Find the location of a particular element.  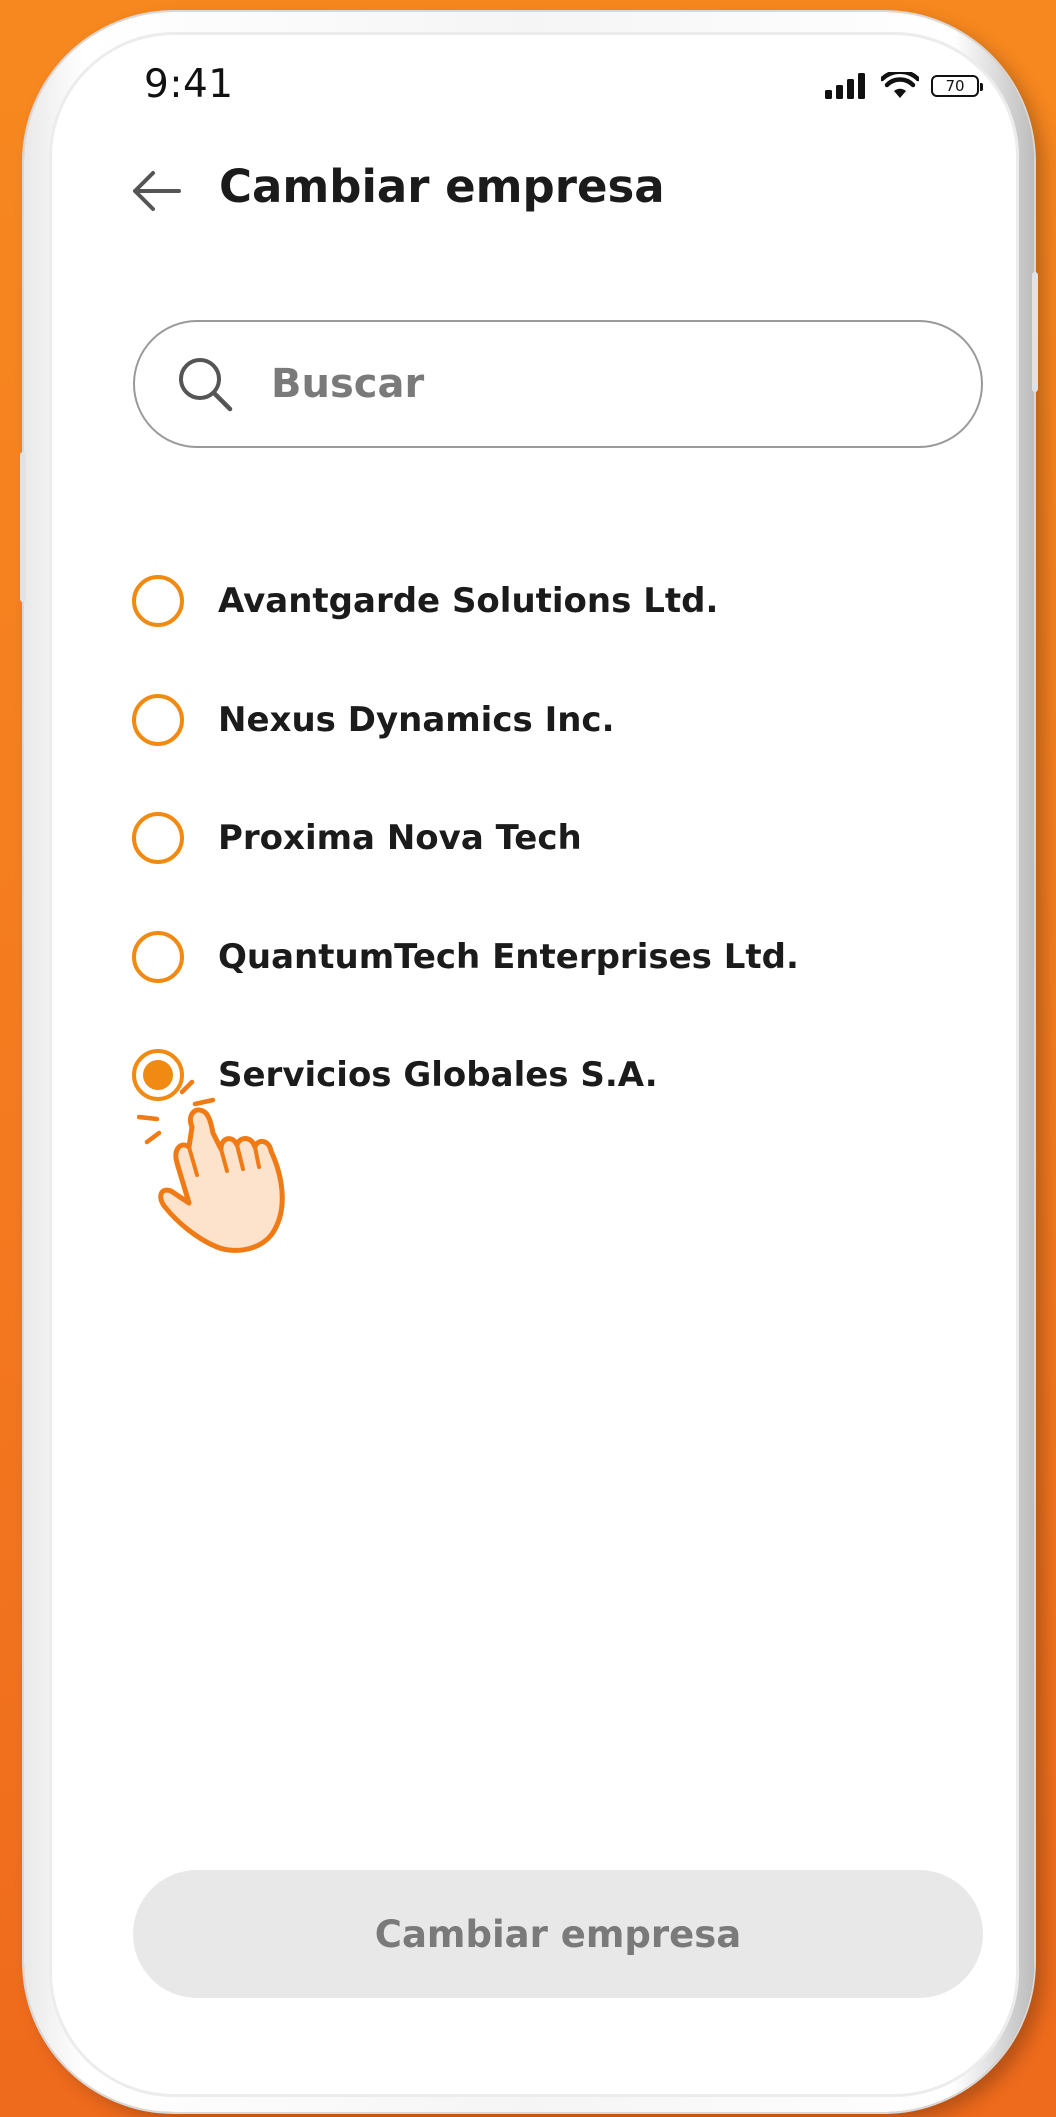

phone-volume-up-button is located at coordinates (23, 527).